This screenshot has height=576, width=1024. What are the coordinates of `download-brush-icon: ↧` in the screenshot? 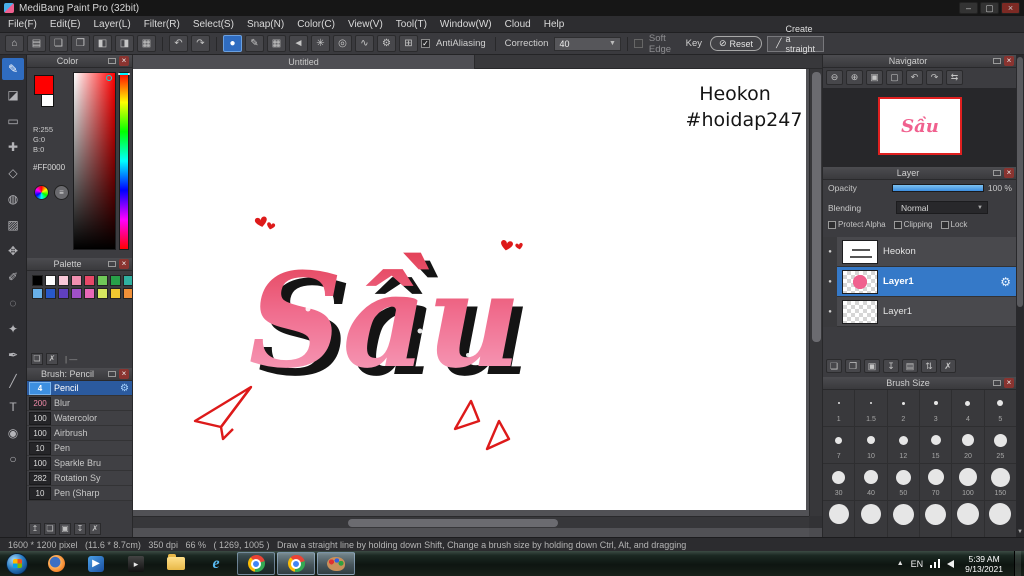 It's located at (80, 529).